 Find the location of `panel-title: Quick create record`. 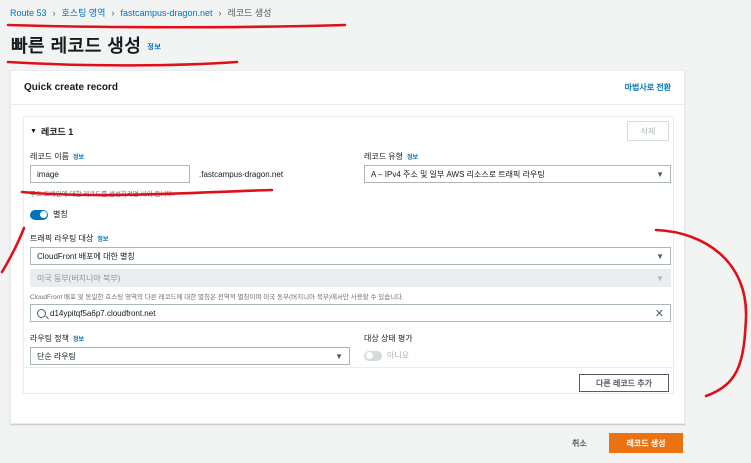

panel-title: Quick create record is located at coordinates (71, 87).